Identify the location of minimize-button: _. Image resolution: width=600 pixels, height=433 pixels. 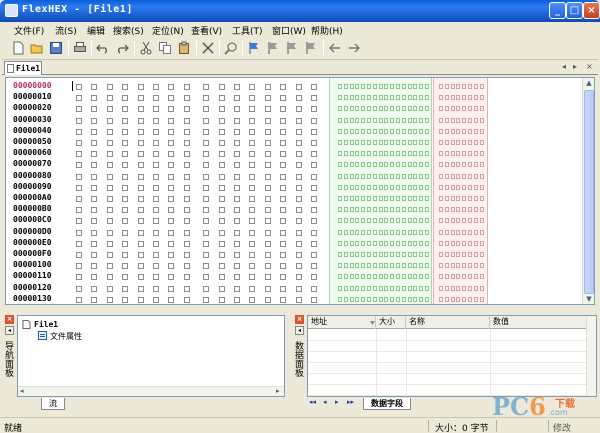
(557, 10).